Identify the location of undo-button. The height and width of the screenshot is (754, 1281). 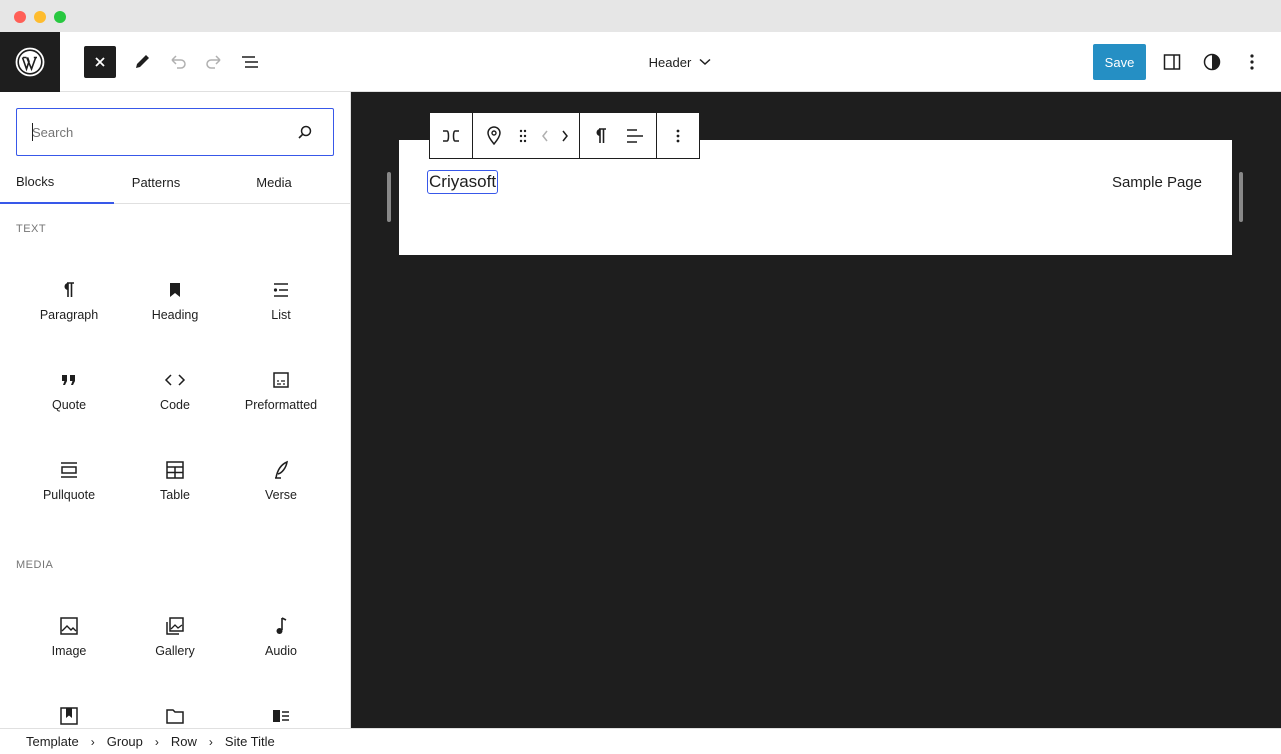
(178, 62).